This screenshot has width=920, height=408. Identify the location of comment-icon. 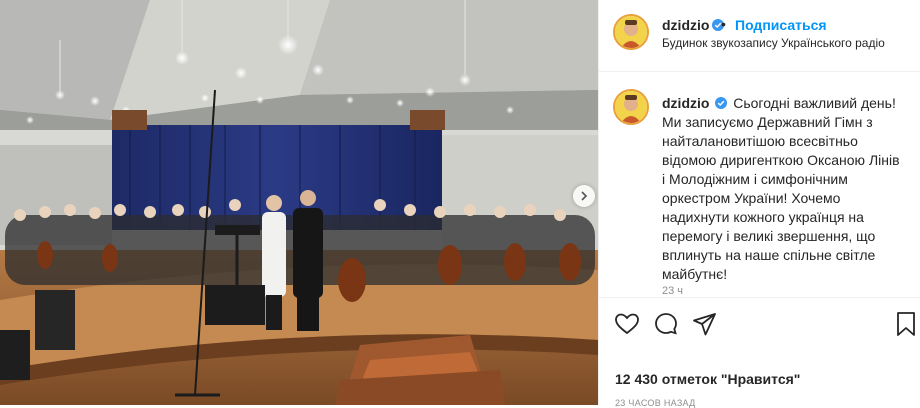
(666, 324).